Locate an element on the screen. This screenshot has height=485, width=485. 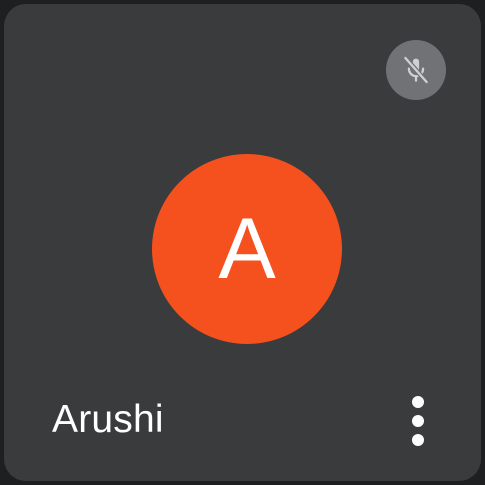
mic-off-icon is located at coordinates (416, 70).